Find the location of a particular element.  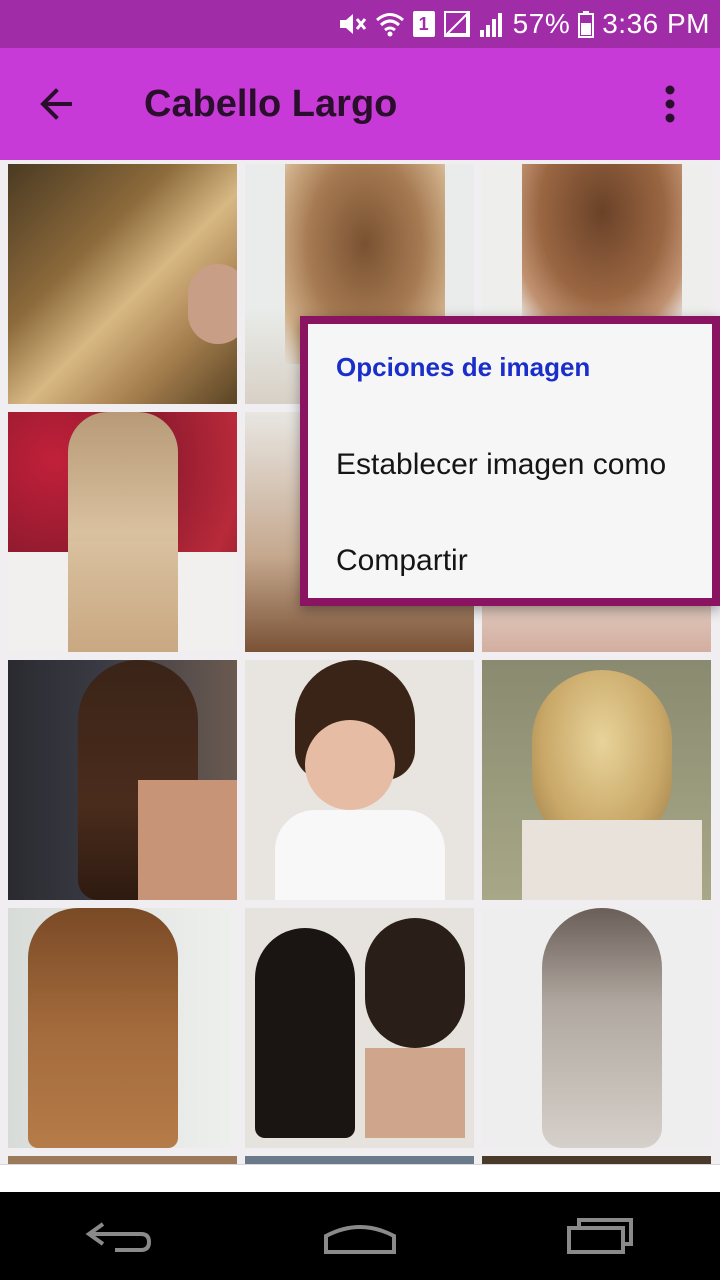

status-bar: 1 57% 3:36 PM is located at coordinates (360, 24).